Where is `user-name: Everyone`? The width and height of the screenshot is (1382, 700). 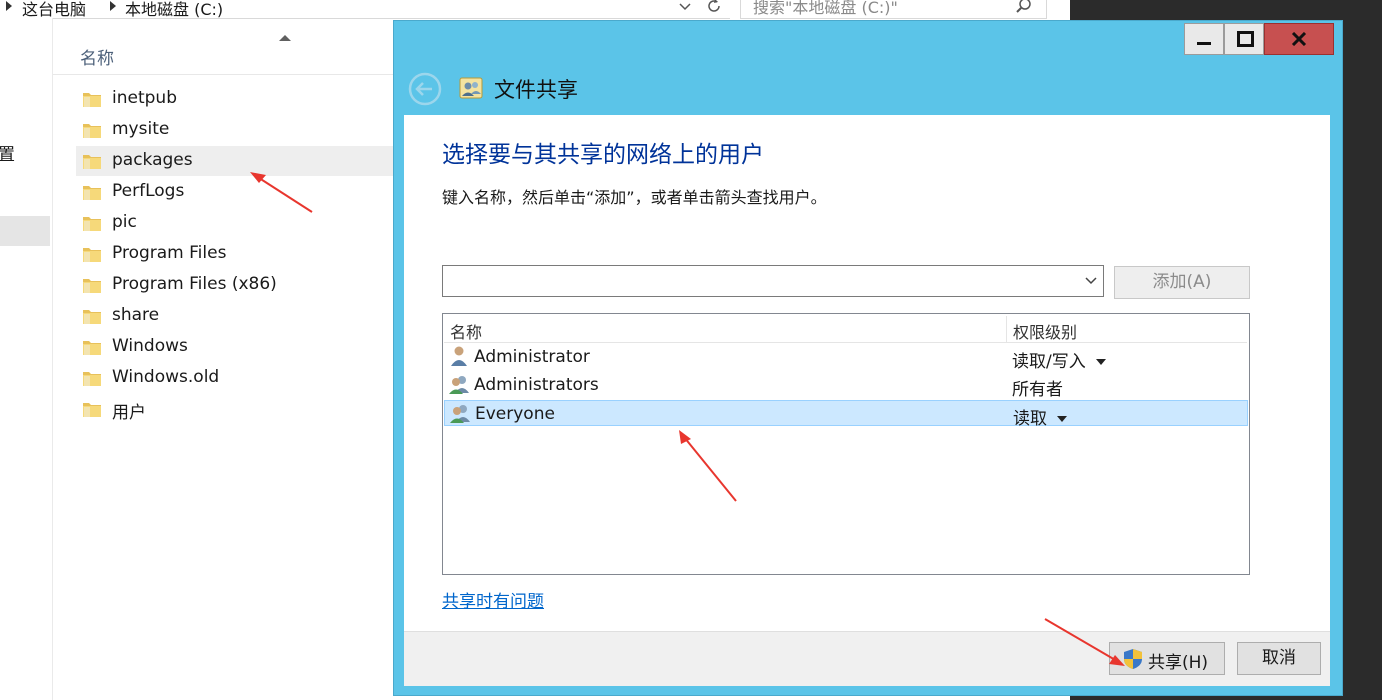 user-name: Everyone is located at coordinates (515, 414).